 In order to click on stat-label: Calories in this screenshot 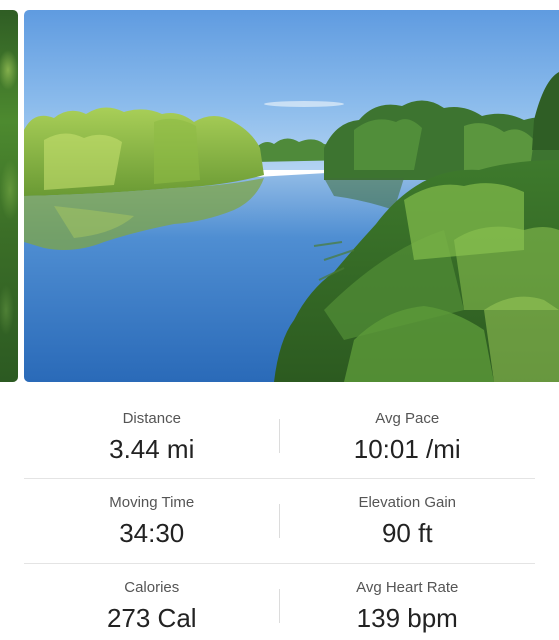, I will do `click(152, 587)`.